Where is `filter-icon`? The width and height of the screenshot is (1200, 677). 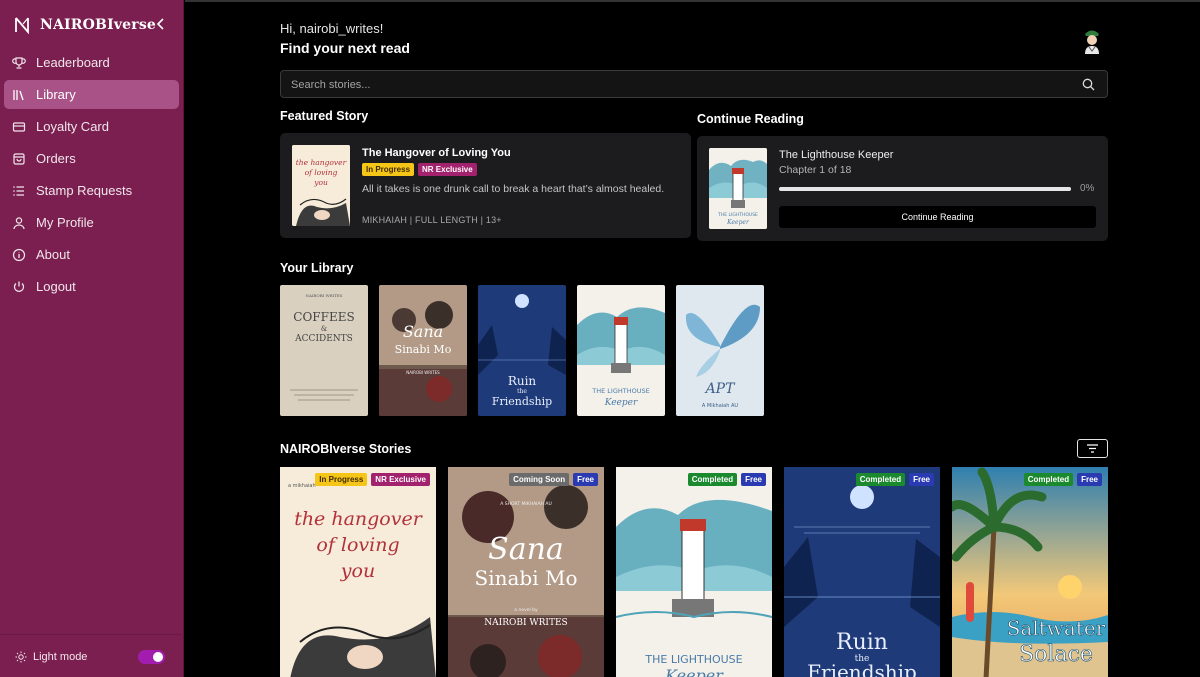 filter-icon is located at coordinates (1092, 448).